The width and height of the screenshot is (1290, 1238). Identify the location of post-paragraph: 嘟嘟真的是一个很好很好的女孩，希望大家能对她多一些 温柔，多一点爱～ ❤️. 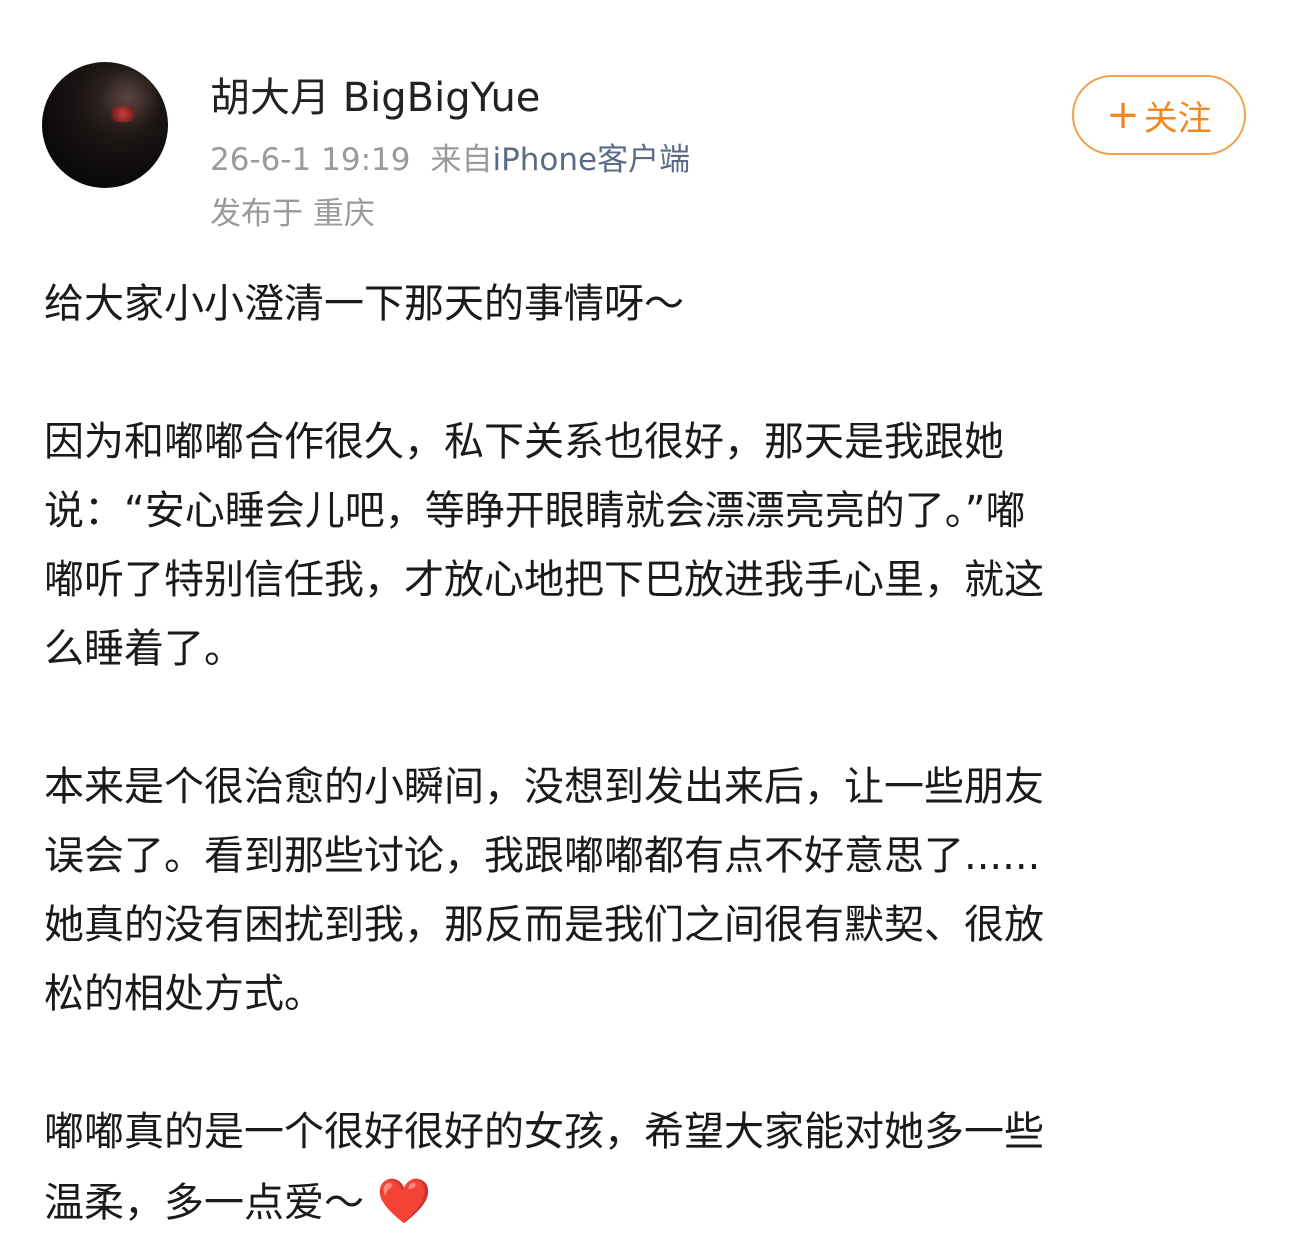
(644, 1168).